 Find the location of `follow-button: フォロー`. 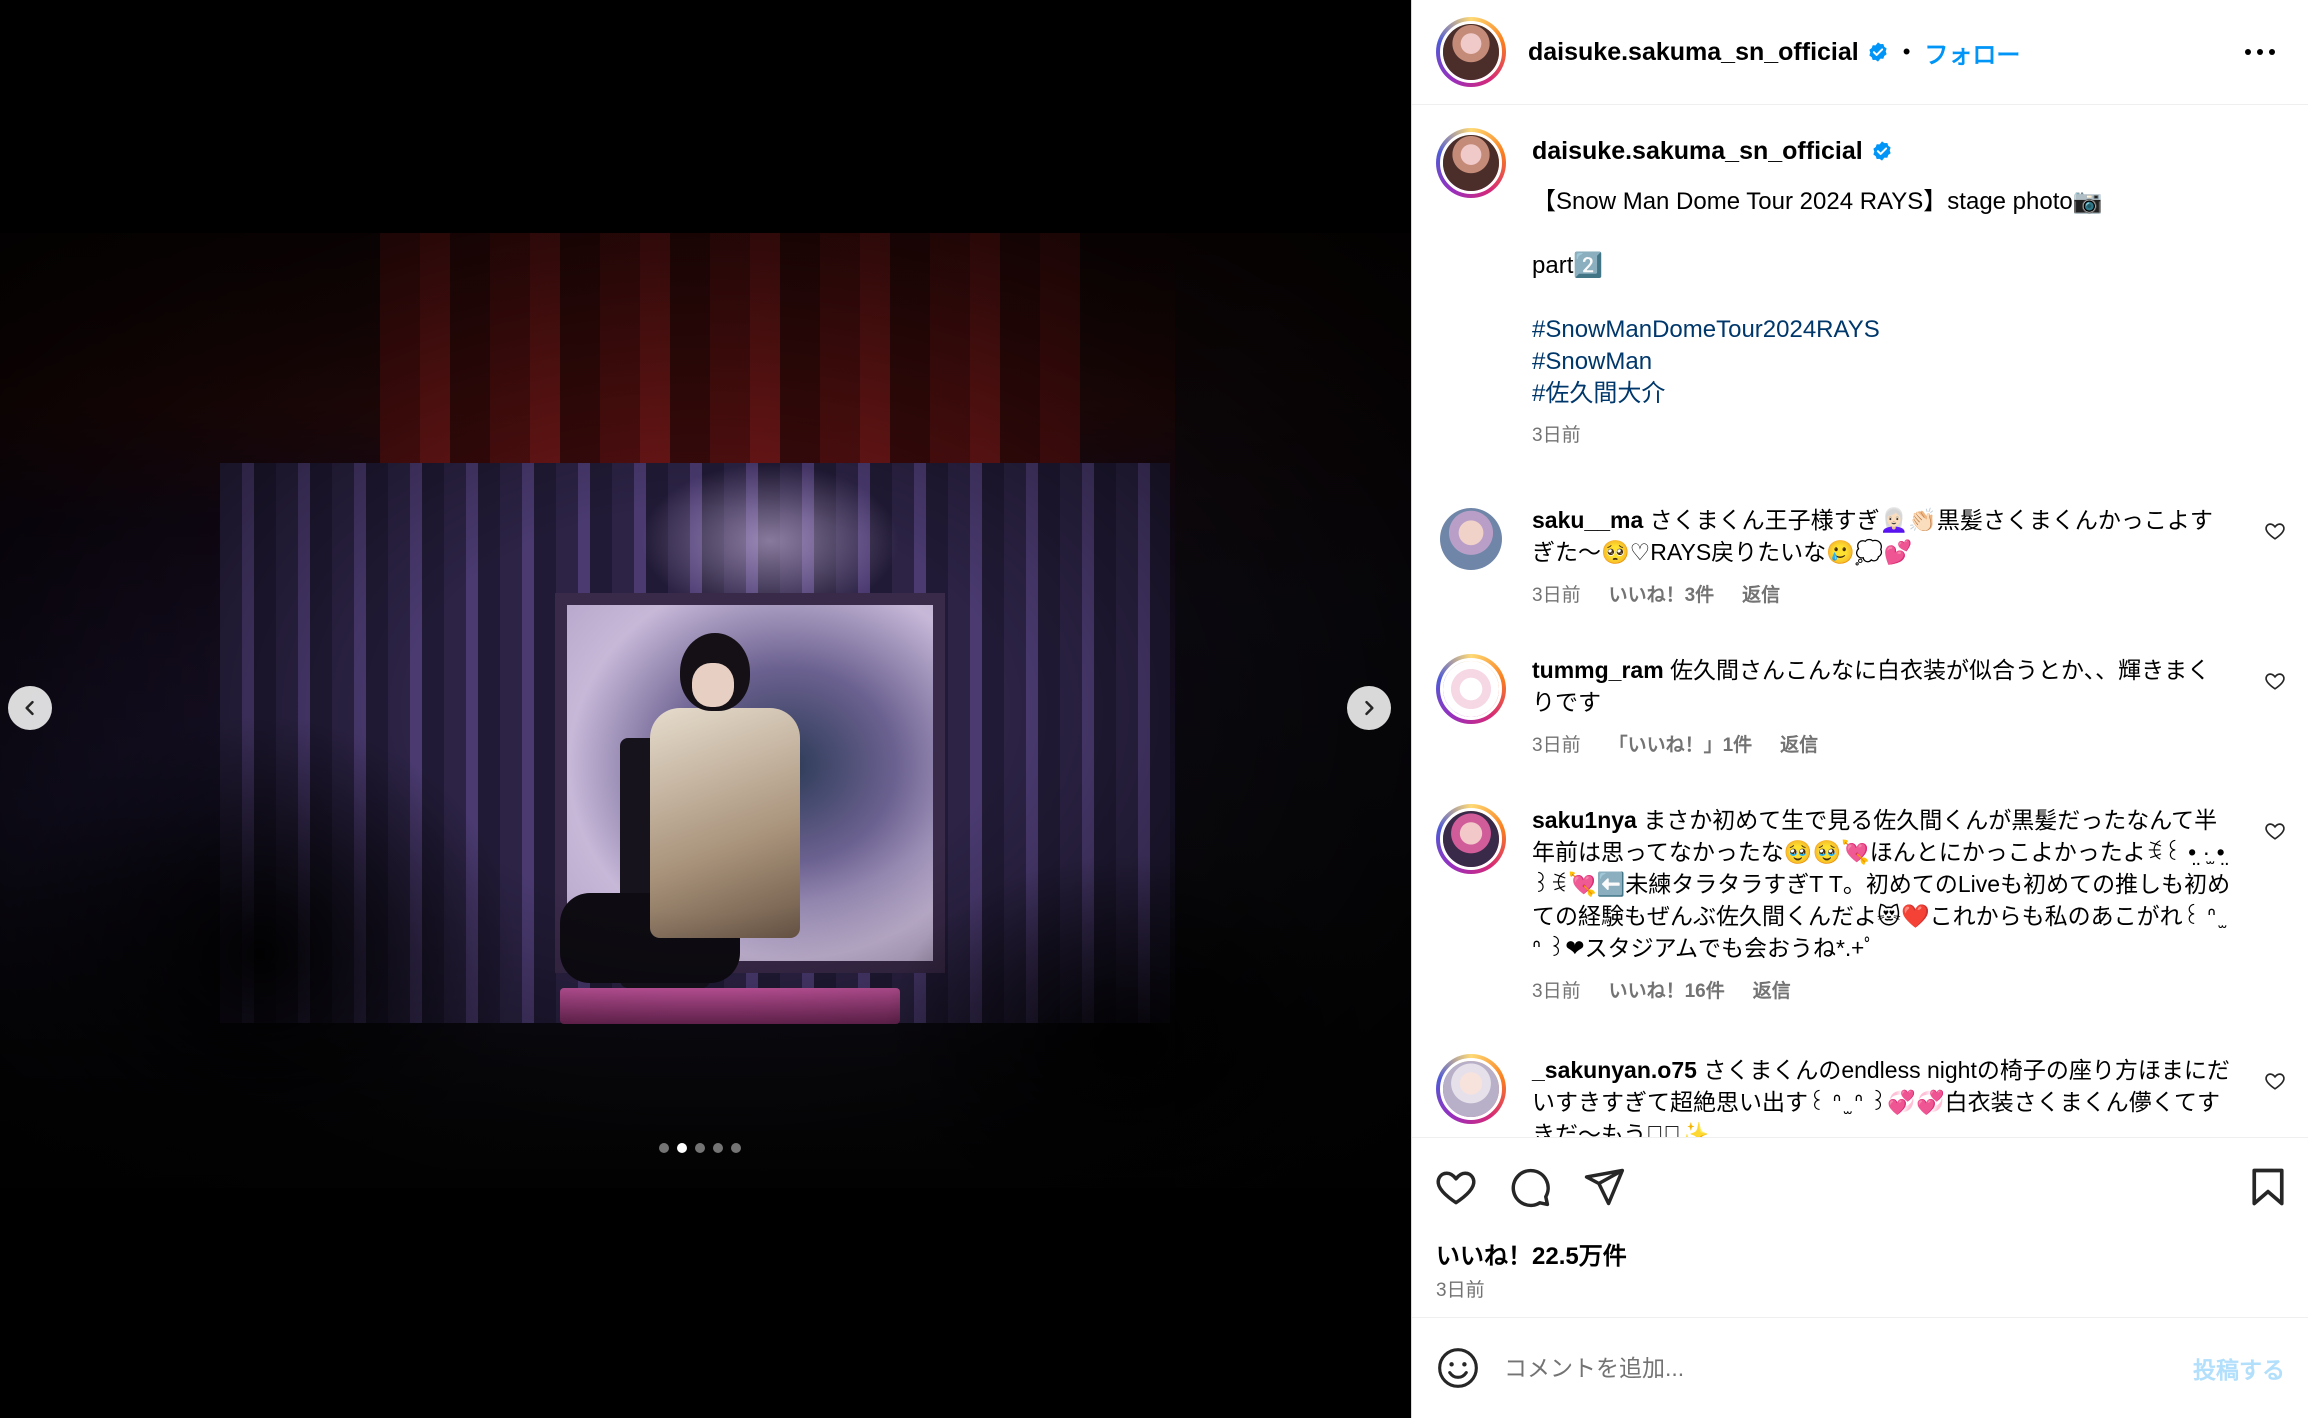

follow-button: フォロー is located at coordinates (1972, 52).